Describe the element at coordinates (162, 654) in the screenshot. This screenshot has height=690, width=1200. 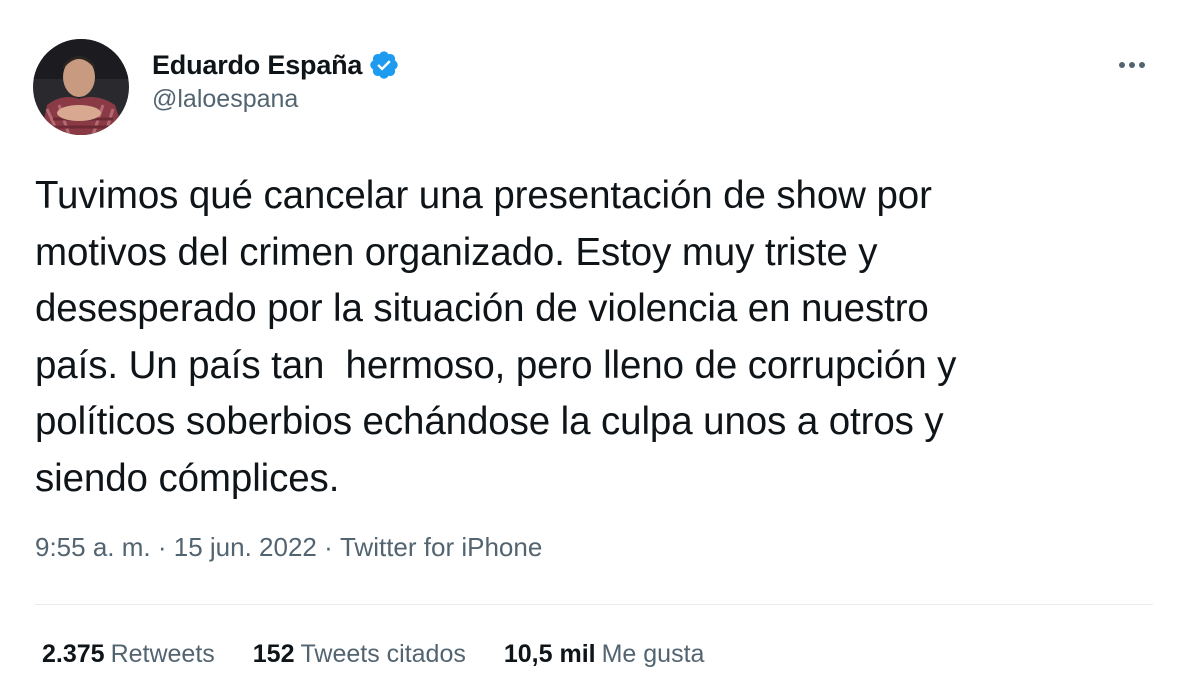
I see `retweets-label: Retweets` at that location.